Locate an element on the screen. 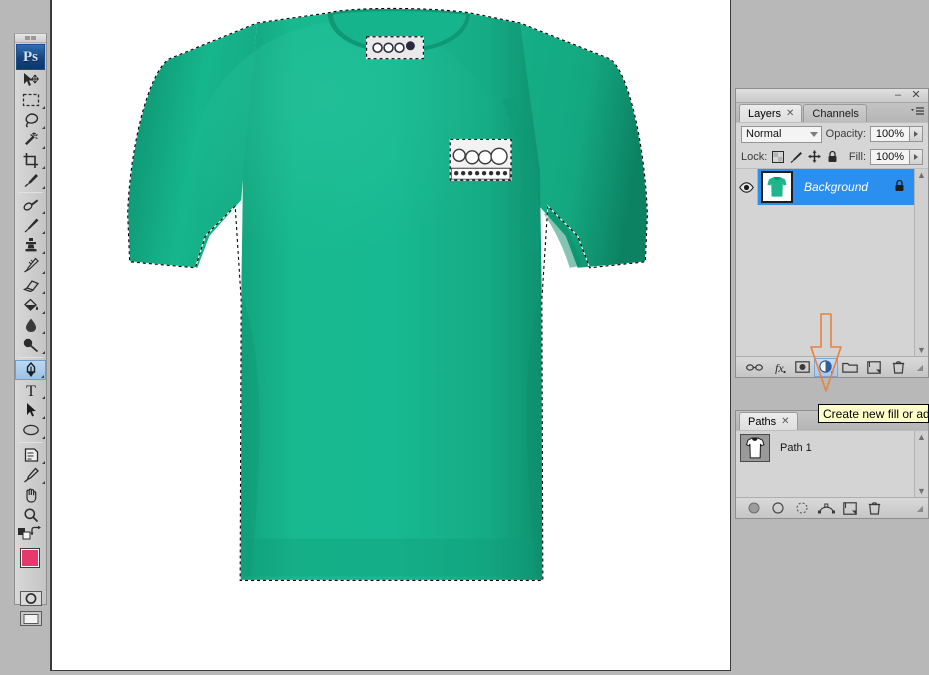 This screenshot has height=675, width=929. blend-mode-select: Normal is located at coordinates (781, 134).